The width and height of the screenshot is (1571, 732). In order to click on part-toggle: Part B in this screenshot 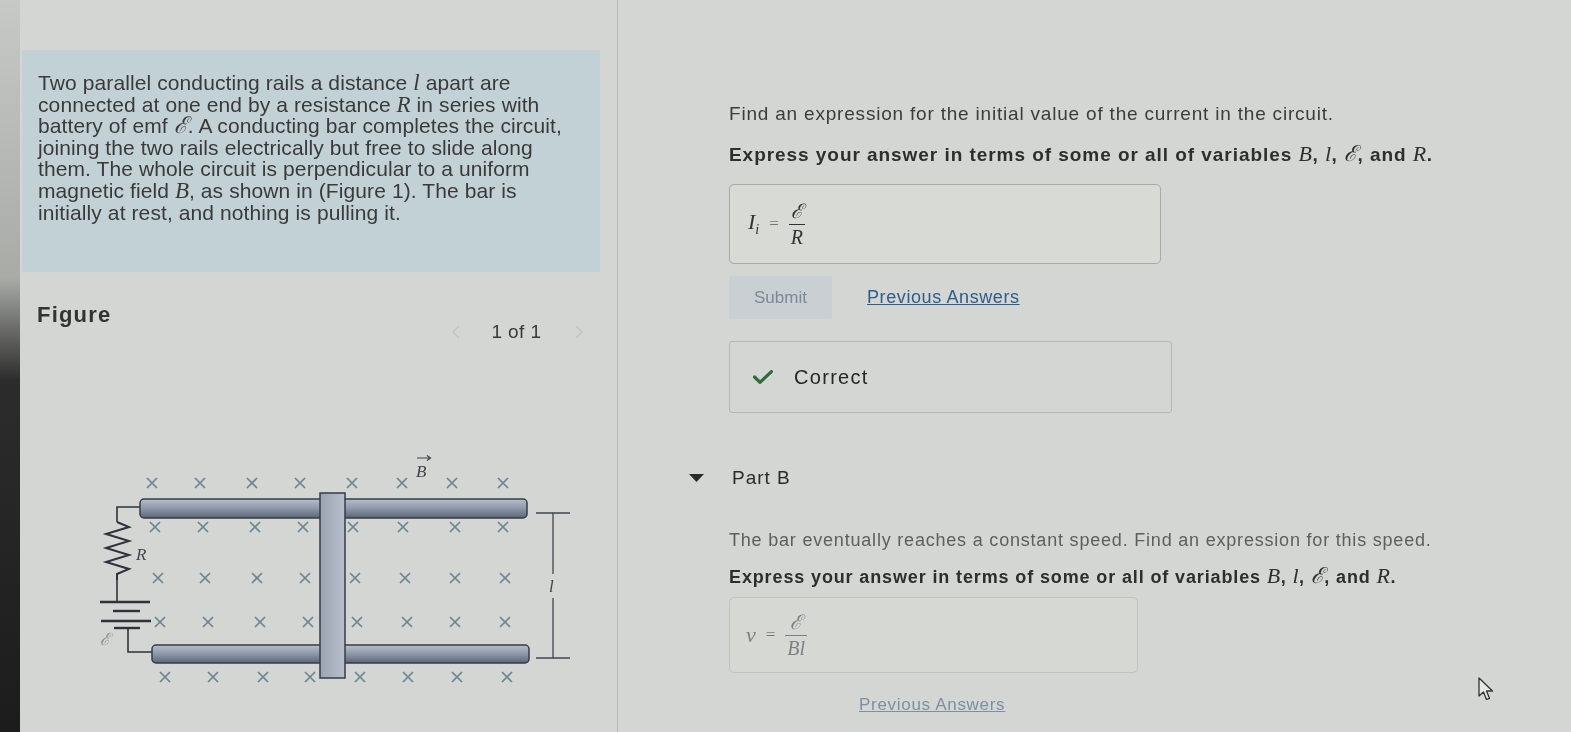, I will do `click(740, 478)`.